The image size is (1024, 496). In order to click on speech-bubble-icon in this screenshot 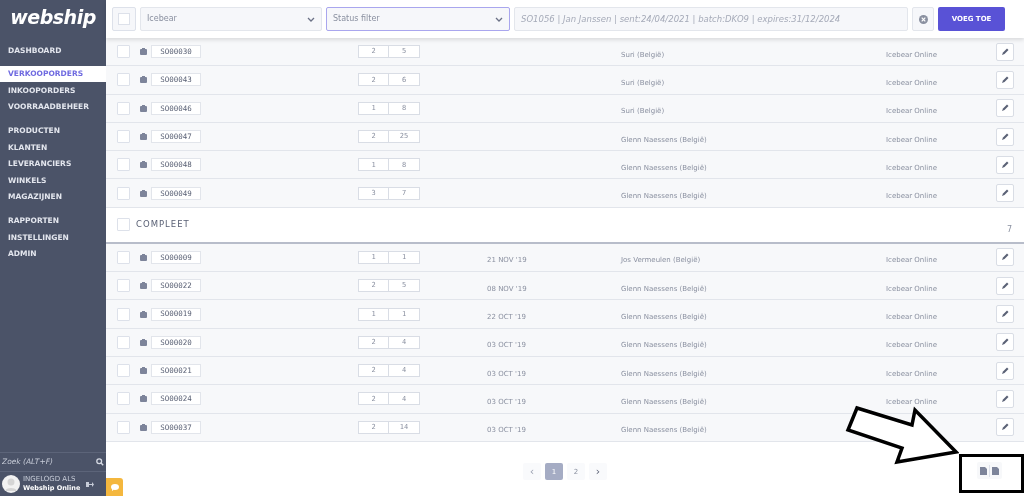, I will do `click(114, 487)`.